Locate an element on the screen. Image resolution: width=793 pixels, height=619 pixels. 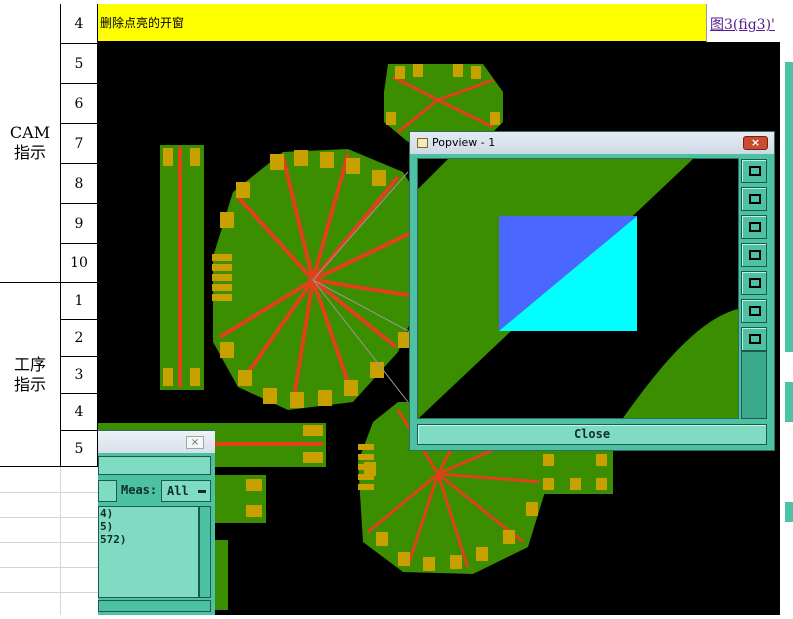
row-number-cell: 6 is located at coordinates (79, 104).